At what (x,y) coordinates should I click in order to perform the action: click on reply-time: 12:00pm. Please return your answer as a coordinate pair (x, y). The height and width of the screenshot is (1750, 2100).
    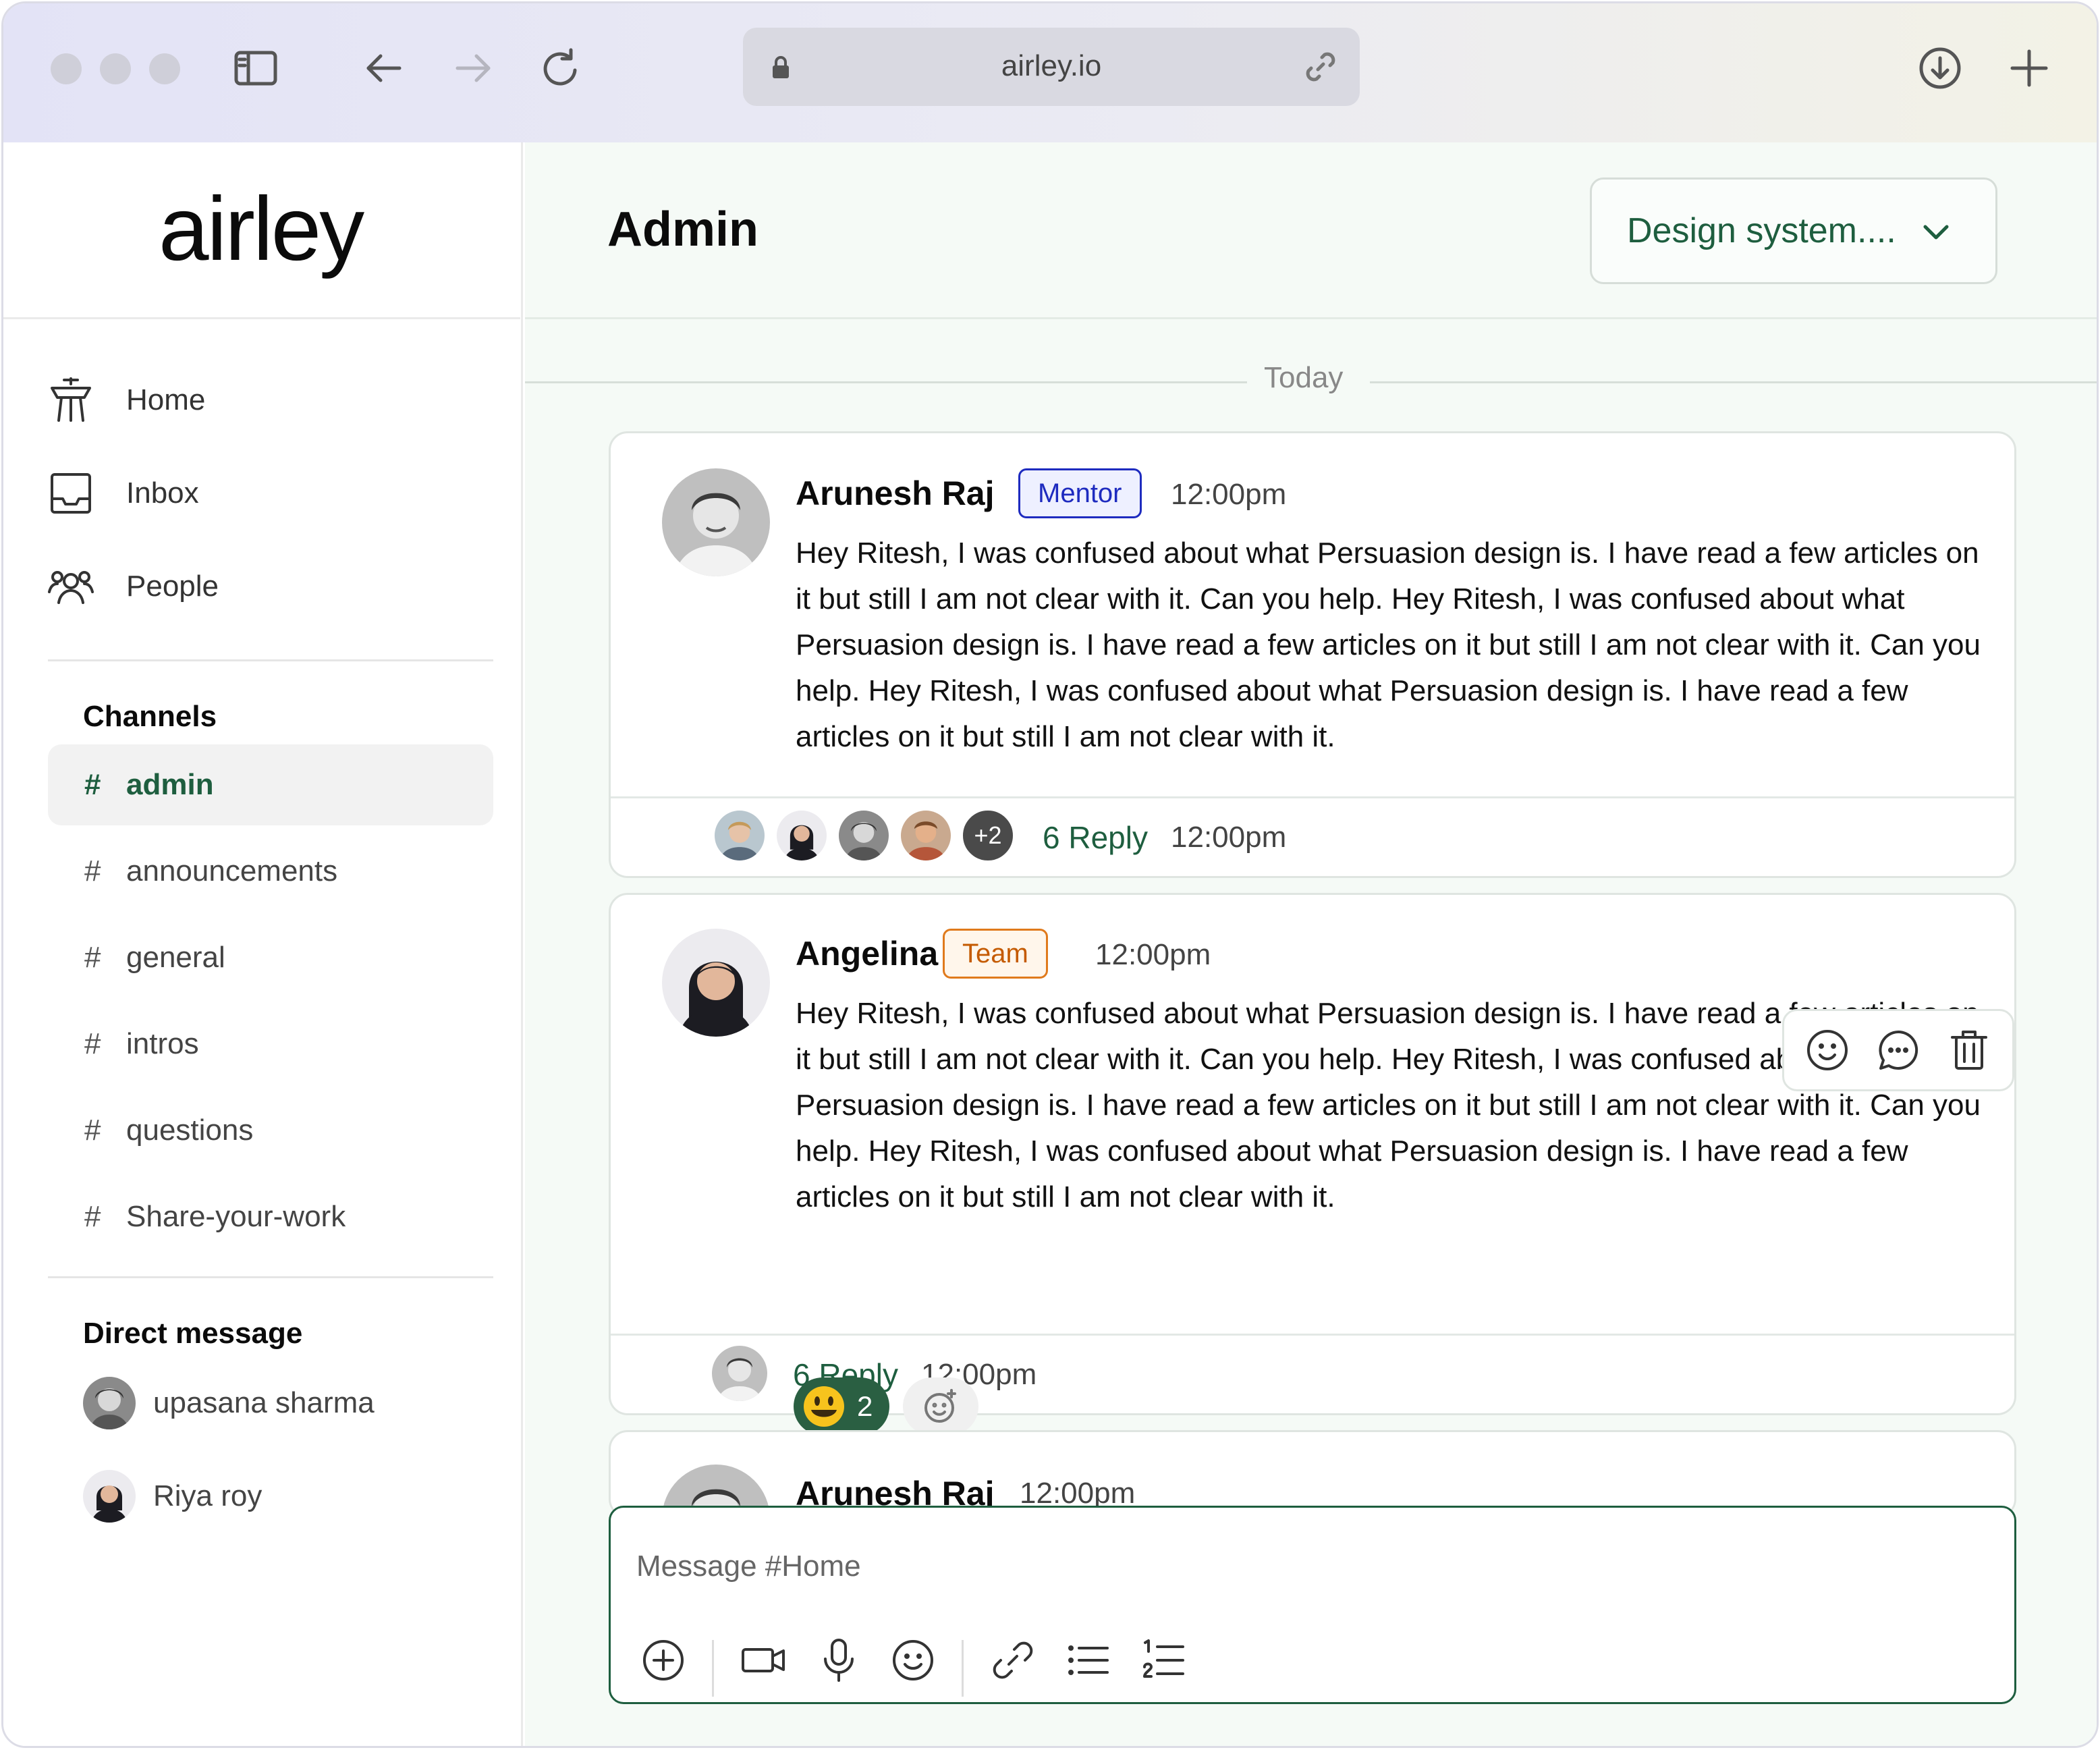
    Looking at the image, I should click on (1229, 838).